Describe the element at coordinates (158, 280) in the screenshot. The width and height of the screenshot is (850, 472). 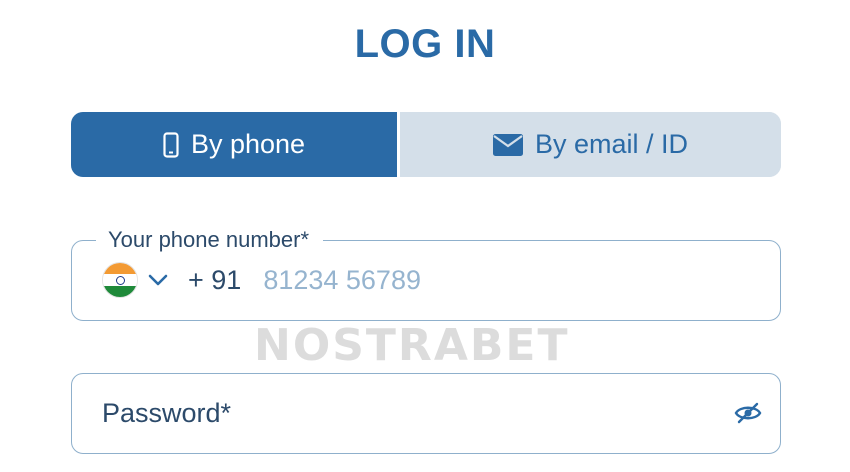
I see `chevron-down-icon` at that location.